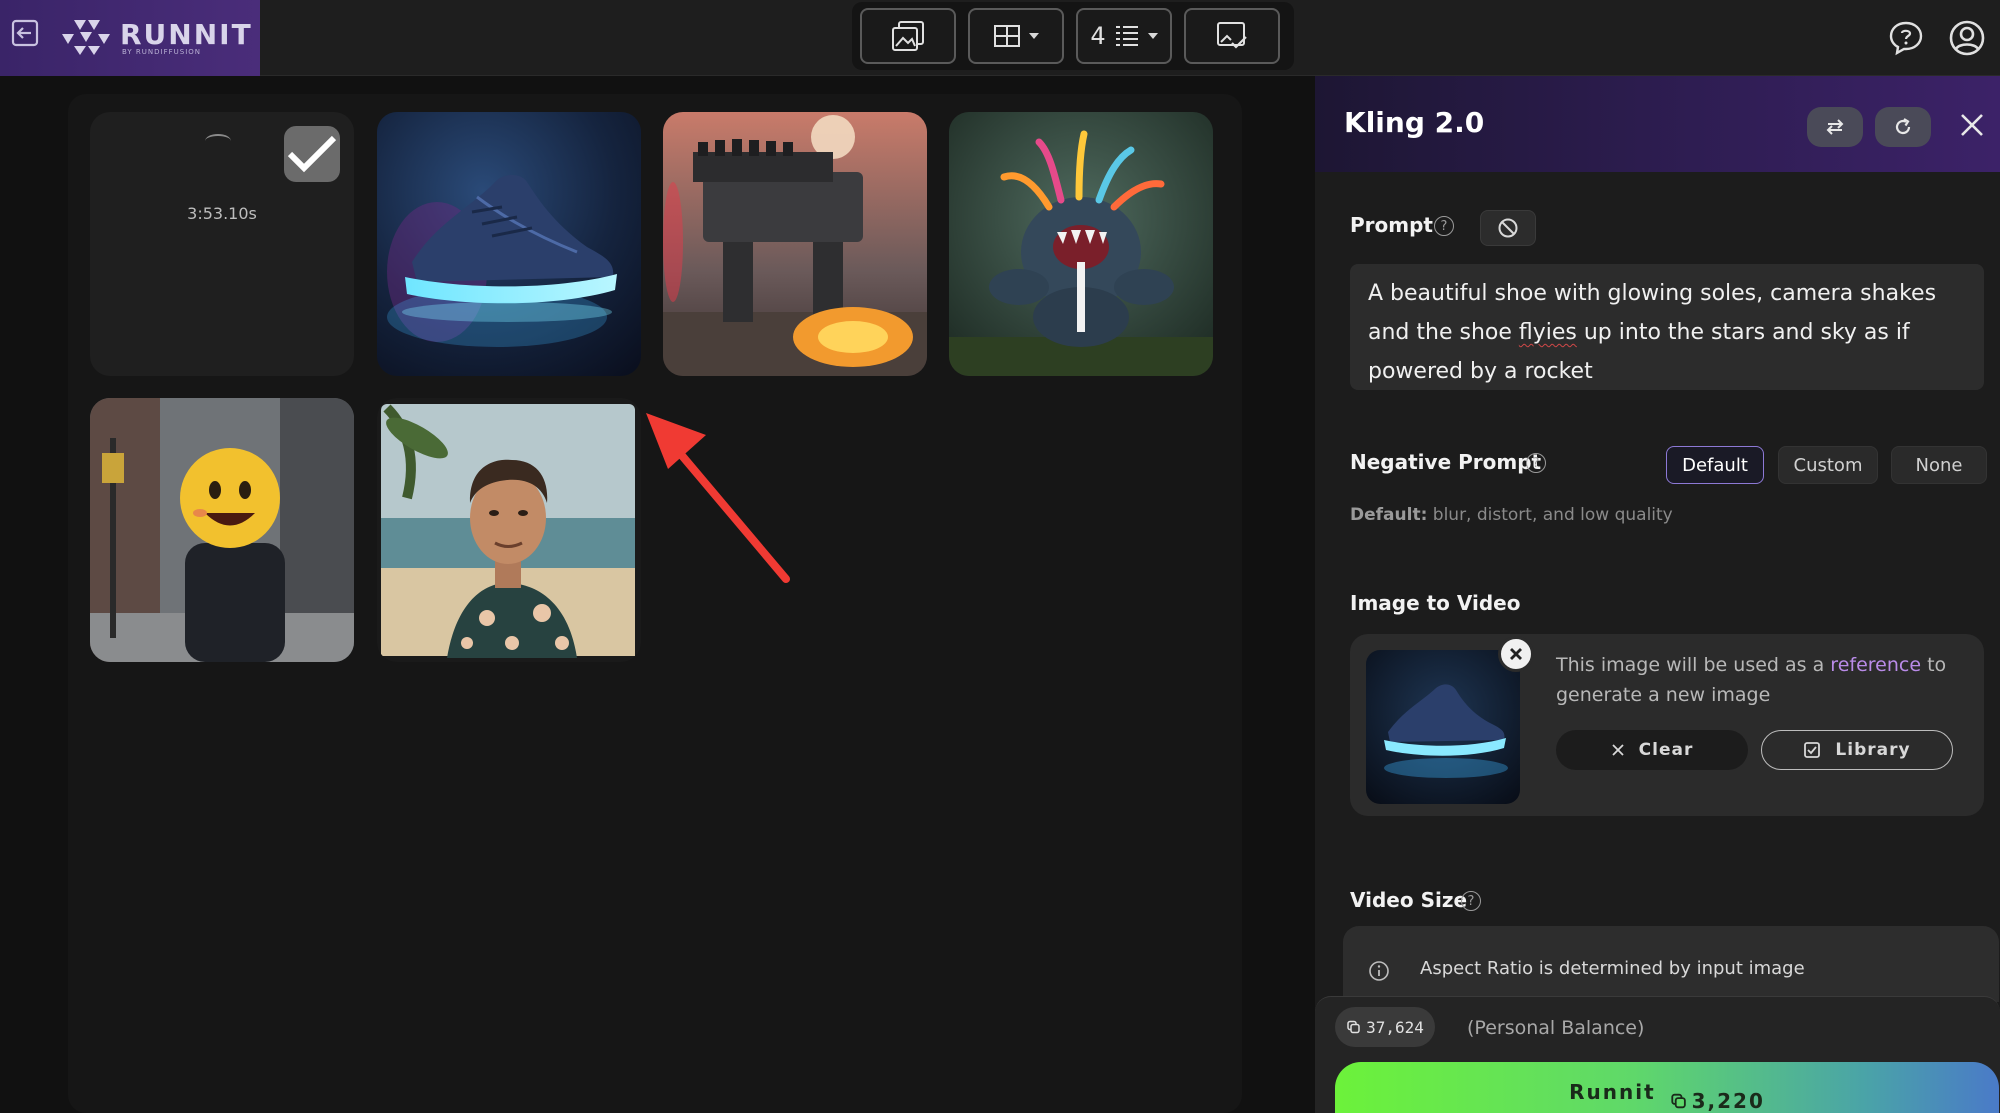 This screenshot has width=2000, height=1113. I want to click on video-size-label: Video Size, so click(1409, 900).